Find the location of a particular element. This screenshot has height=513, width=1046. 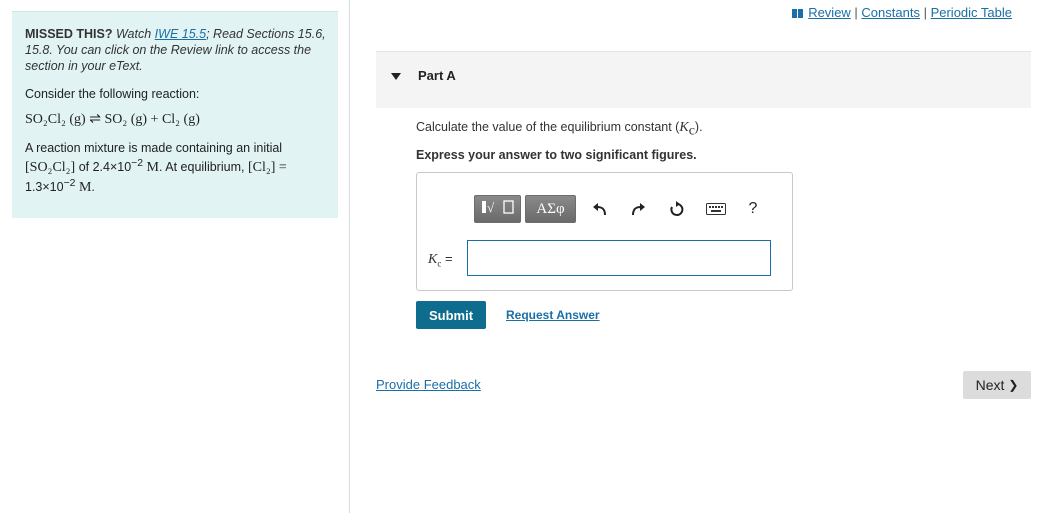

review-link: Review is located at coordinates (829, 12).